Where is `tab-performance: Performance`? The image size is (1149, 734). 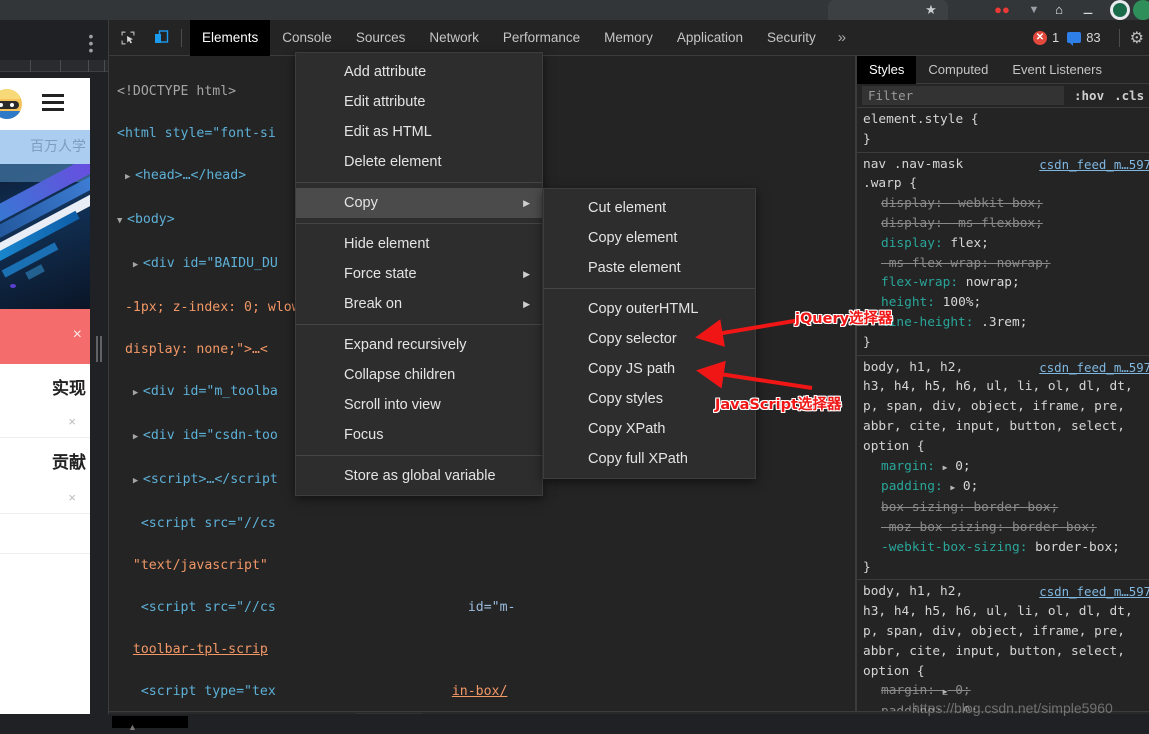 tab-performance: Performance is located at coordinates (541, 38).